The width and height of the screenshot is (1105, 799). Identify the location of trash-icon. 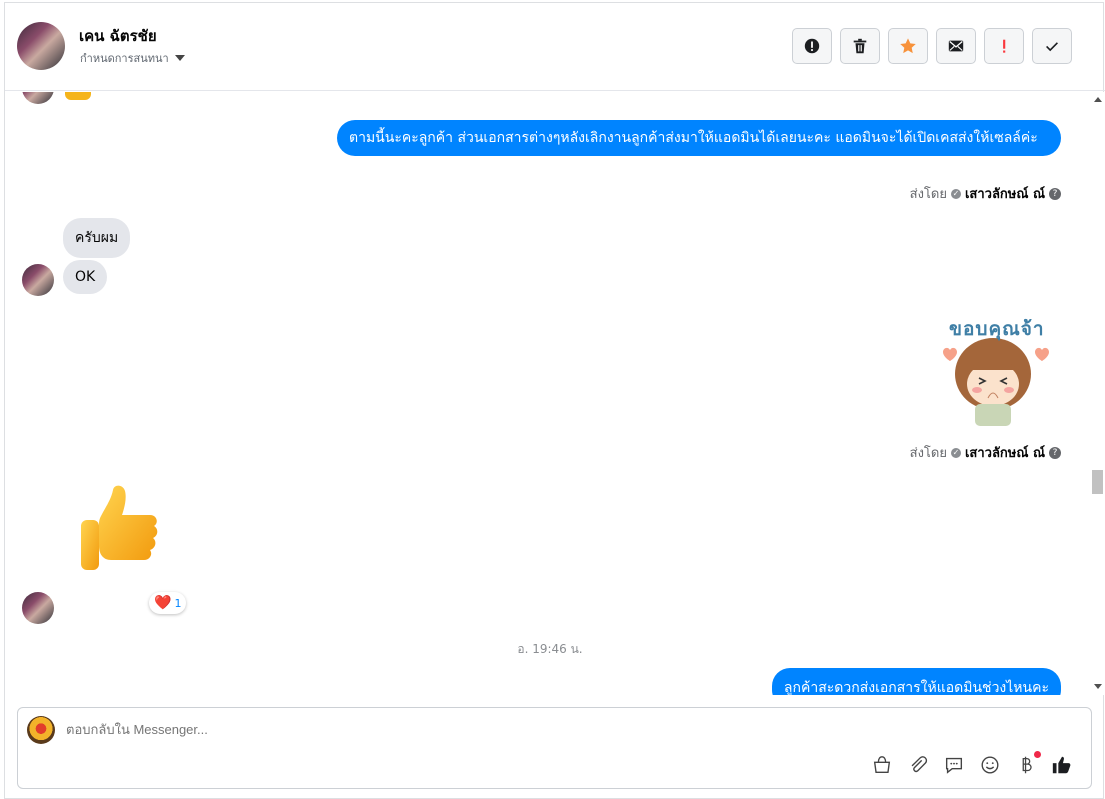
(860, 46).